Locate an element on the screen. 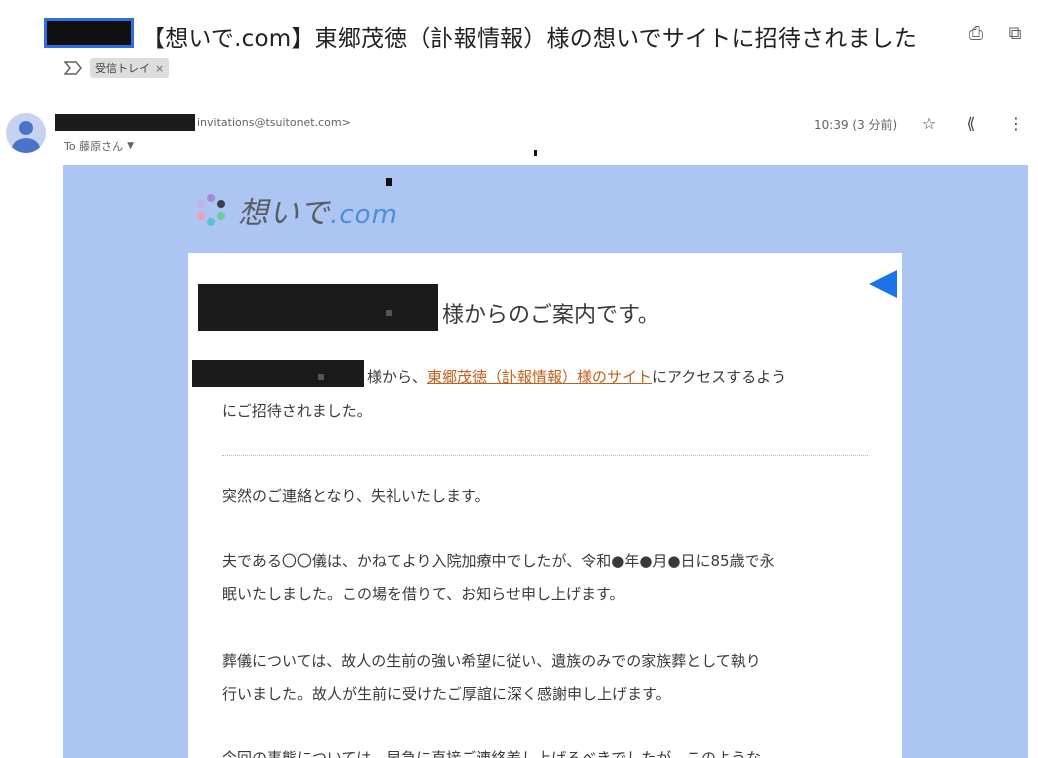 The height and width of the screenshot is (758, 1038). service-logo: 想いで.com is located at coordinates (295, 210).